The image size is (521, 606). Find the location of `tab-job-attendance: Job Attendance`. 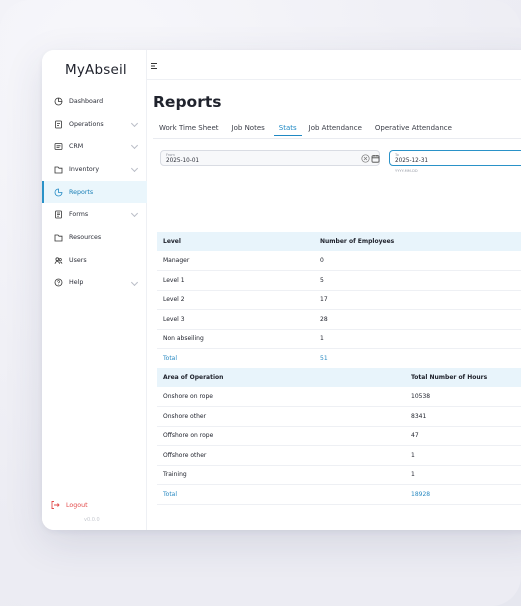

tab-job-attendance: Job Attendance is located at coordinates (338, 130).